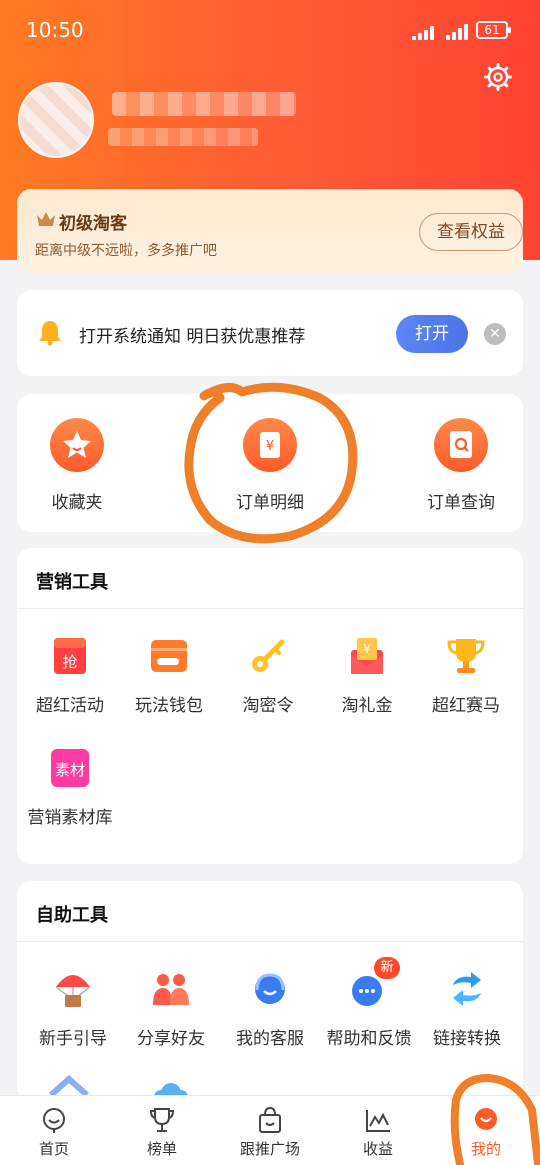  What do you see at coordinates (73, 989) in the screenshot?
I see `parachute-icon` at bounding box center [73, 989].